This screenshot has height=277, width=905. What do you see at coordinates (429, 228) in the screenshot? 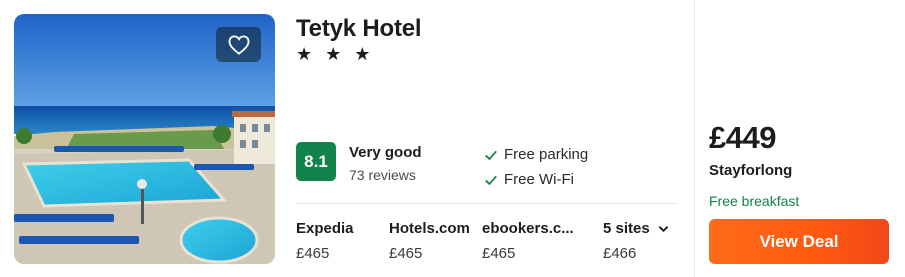
I see `provider-name: Hotels.com` at bounding box center [429, 228].